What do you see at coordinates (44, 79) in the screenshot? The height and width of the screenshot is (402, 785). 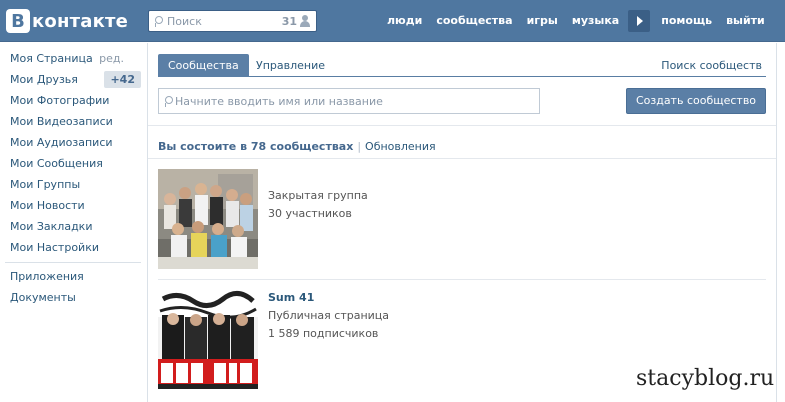 I see `sidebar-item-label: Мои Друзья` at bounding box center [44, 79].